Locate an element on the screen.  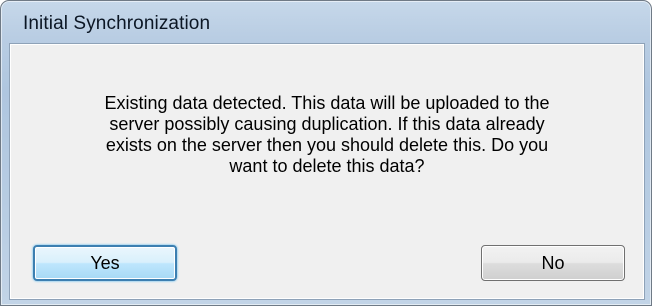
title-bar: Initial Synchronization is located at coordinates (326, 22).